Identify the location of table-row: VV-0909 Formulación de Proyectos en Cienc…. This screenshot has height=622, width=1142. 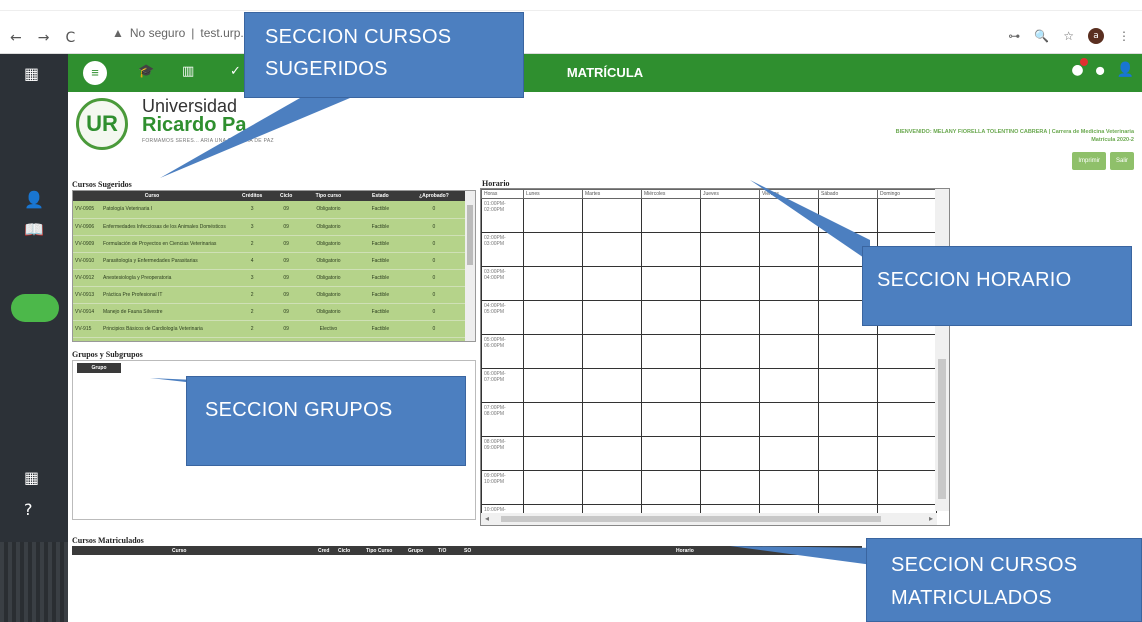
(269, 244).